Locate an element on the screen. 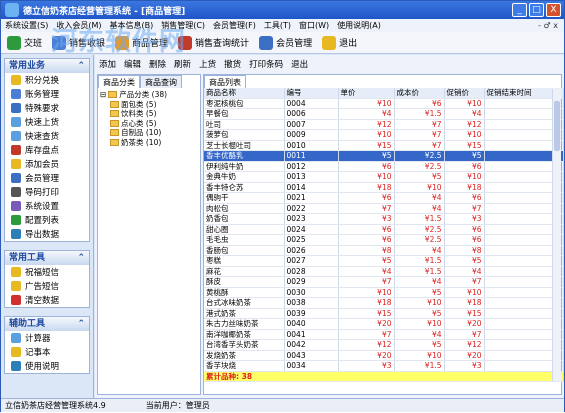  menu-tools: 工具(T) is located at coordinates (277, 25).